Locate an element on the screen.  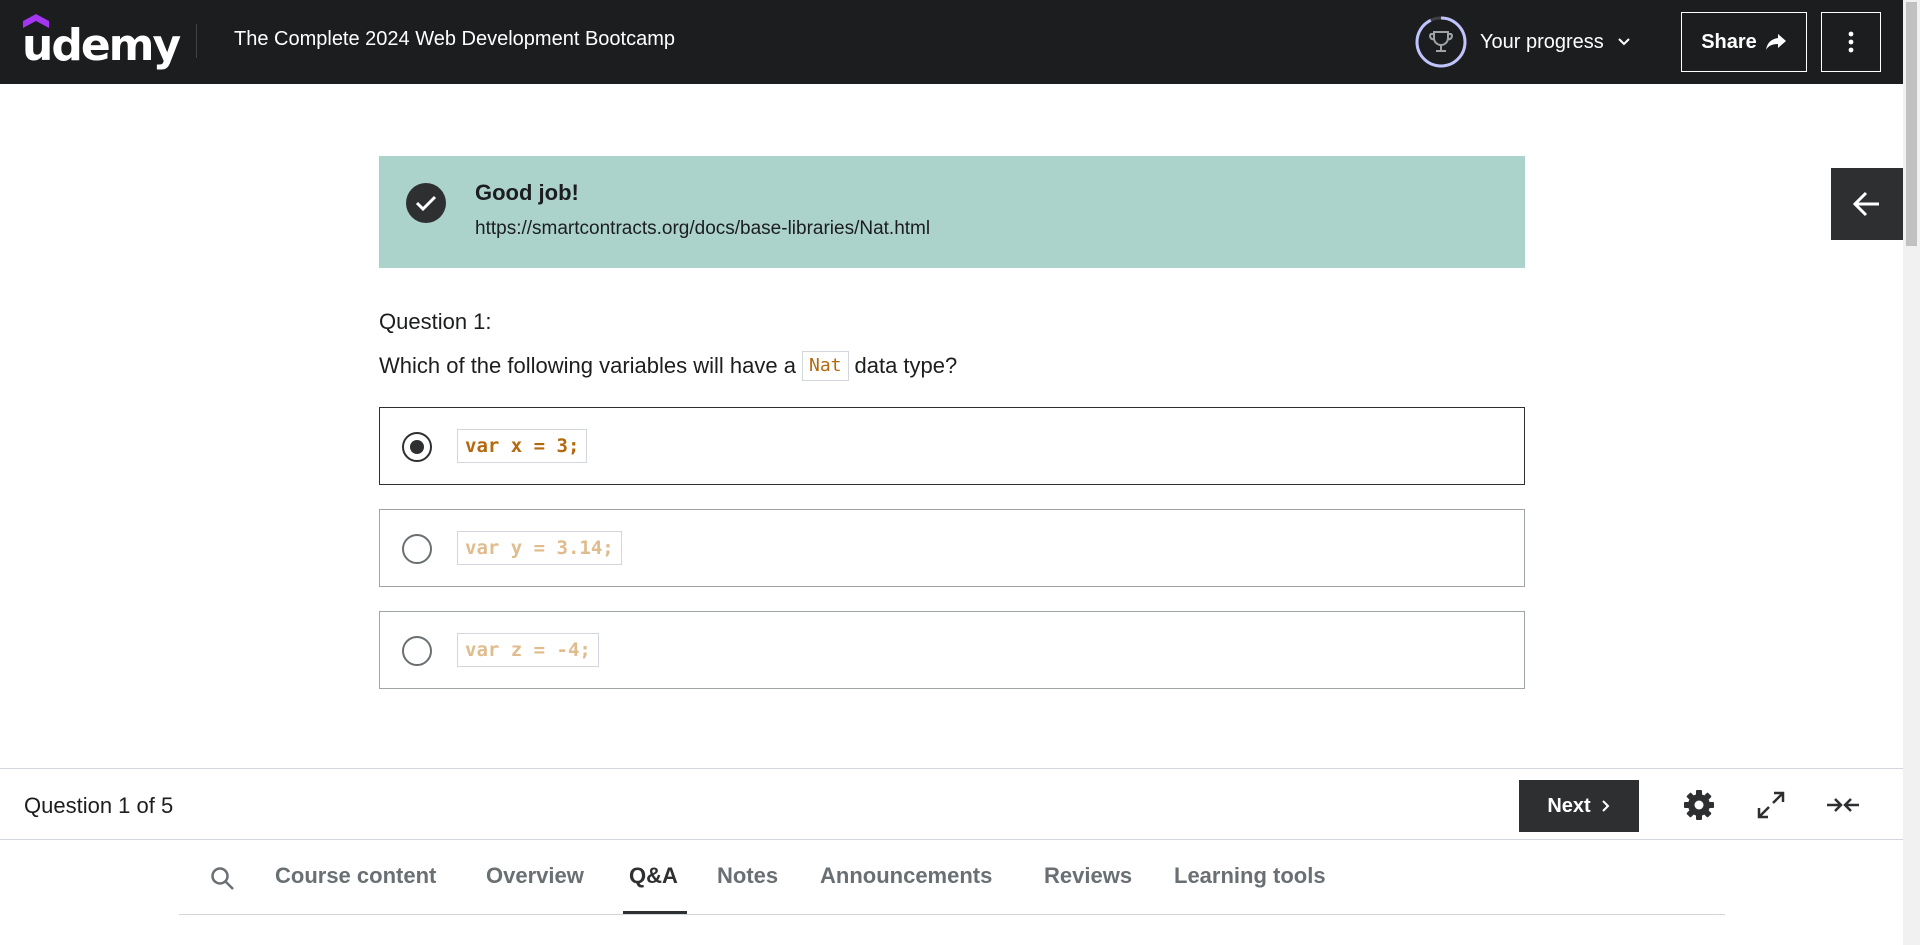
more-options-button is located at coordinates (1851, 42).